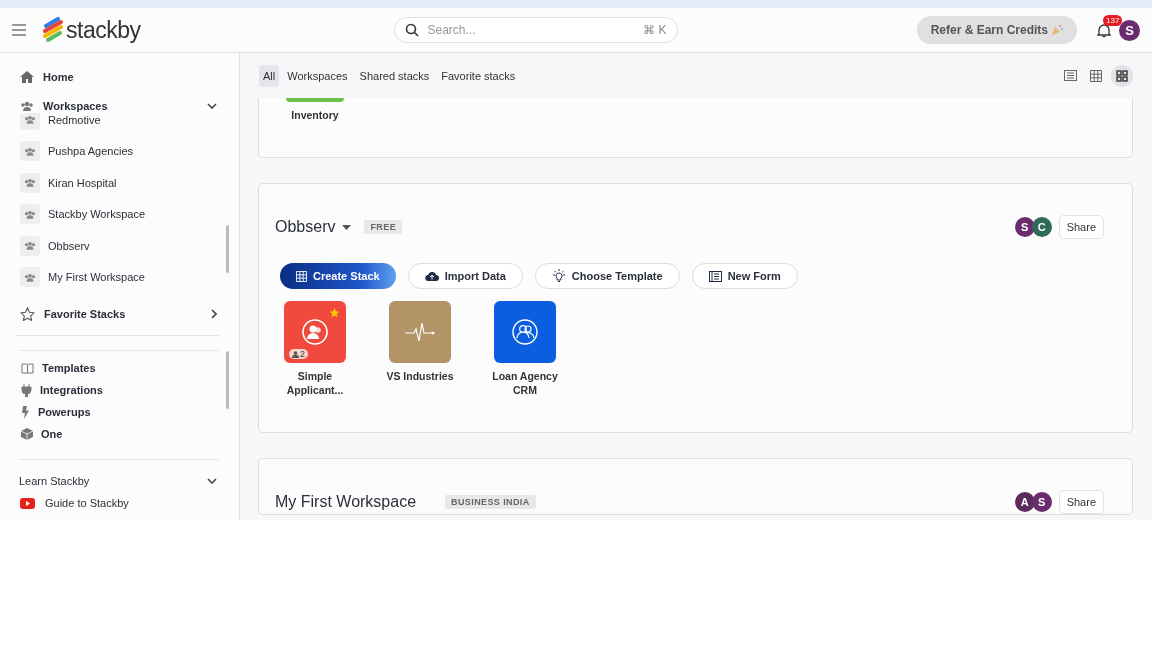  What do you see at coordinates (27, 503) in the screenshot?
I see `video-play-icon` at bounding box center [27, 503].